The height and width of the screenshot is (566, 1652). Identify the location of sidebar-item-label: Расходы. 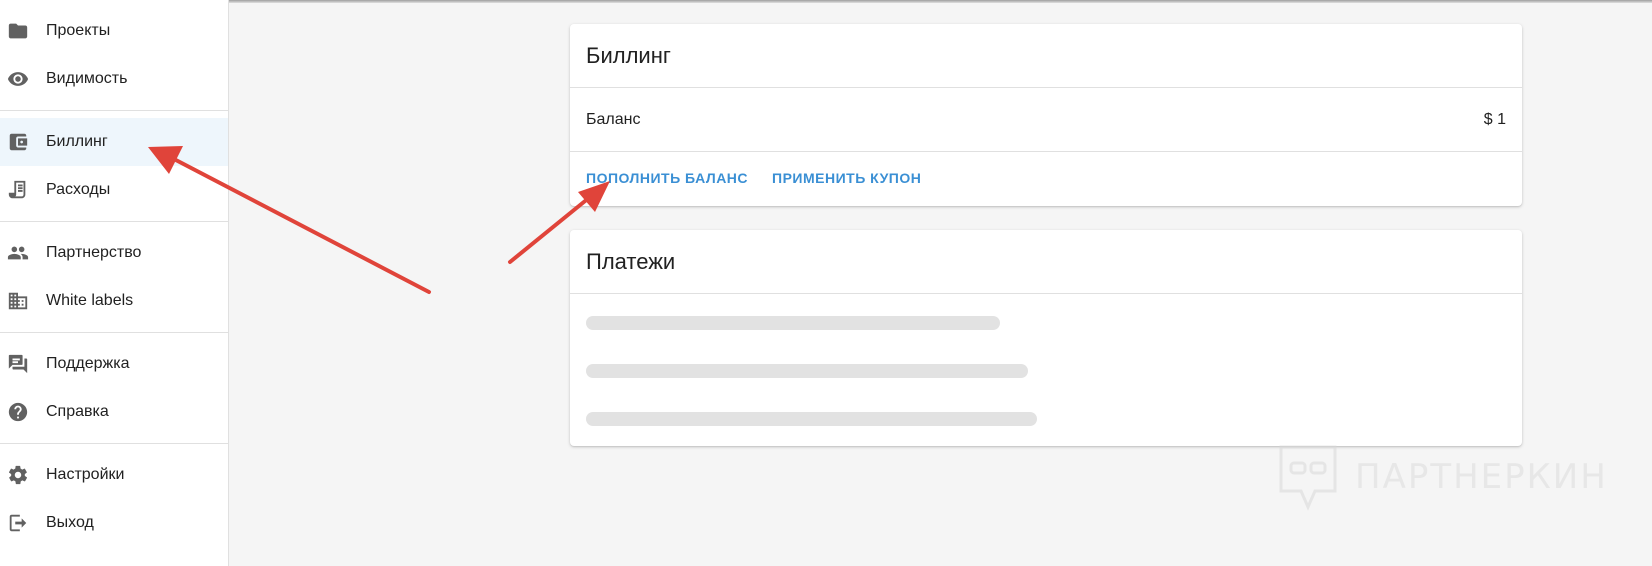
(78, 189).